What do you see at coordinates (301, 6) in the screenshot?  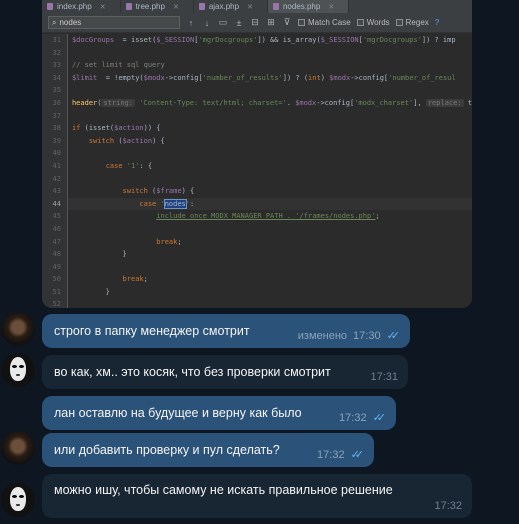 I see `tab-label: nodes.php` at bounding box center [301, 6].